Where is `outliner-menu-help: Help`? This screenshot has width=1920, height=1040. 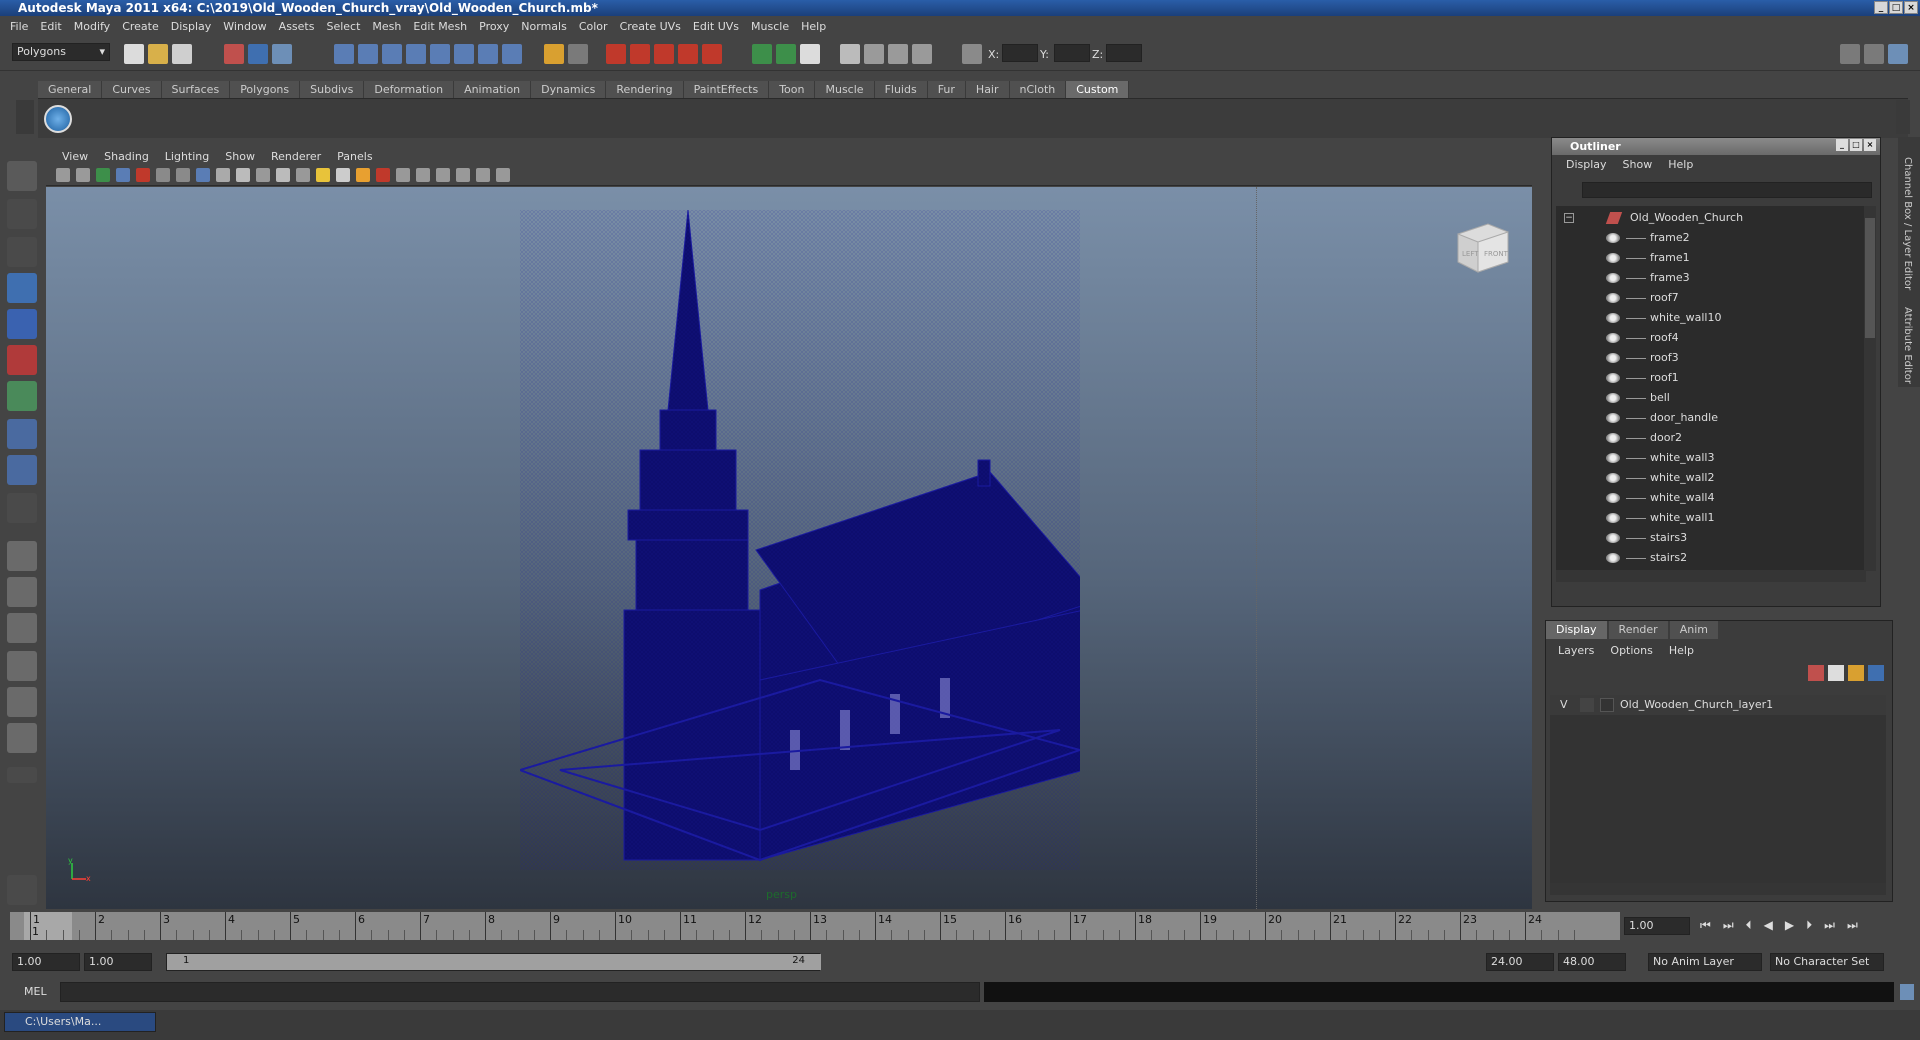
outliner-menu-help: Help is located at coordinates (1680, 164).